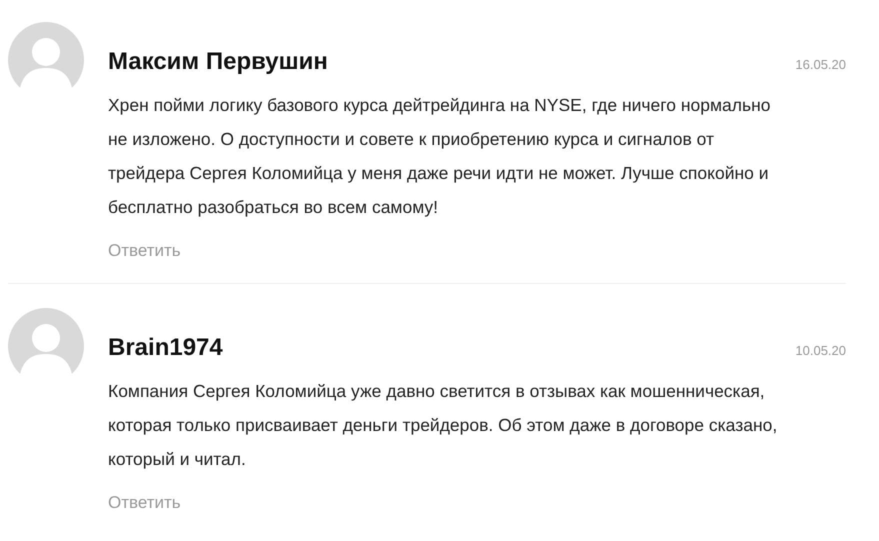 Image resolution: width=879 pixels, height=541 pixels. What do you see at coordinates (820, 64) in the screenshot?
I see `comment-date: 16.05.20` at bounding box center [820, 64].